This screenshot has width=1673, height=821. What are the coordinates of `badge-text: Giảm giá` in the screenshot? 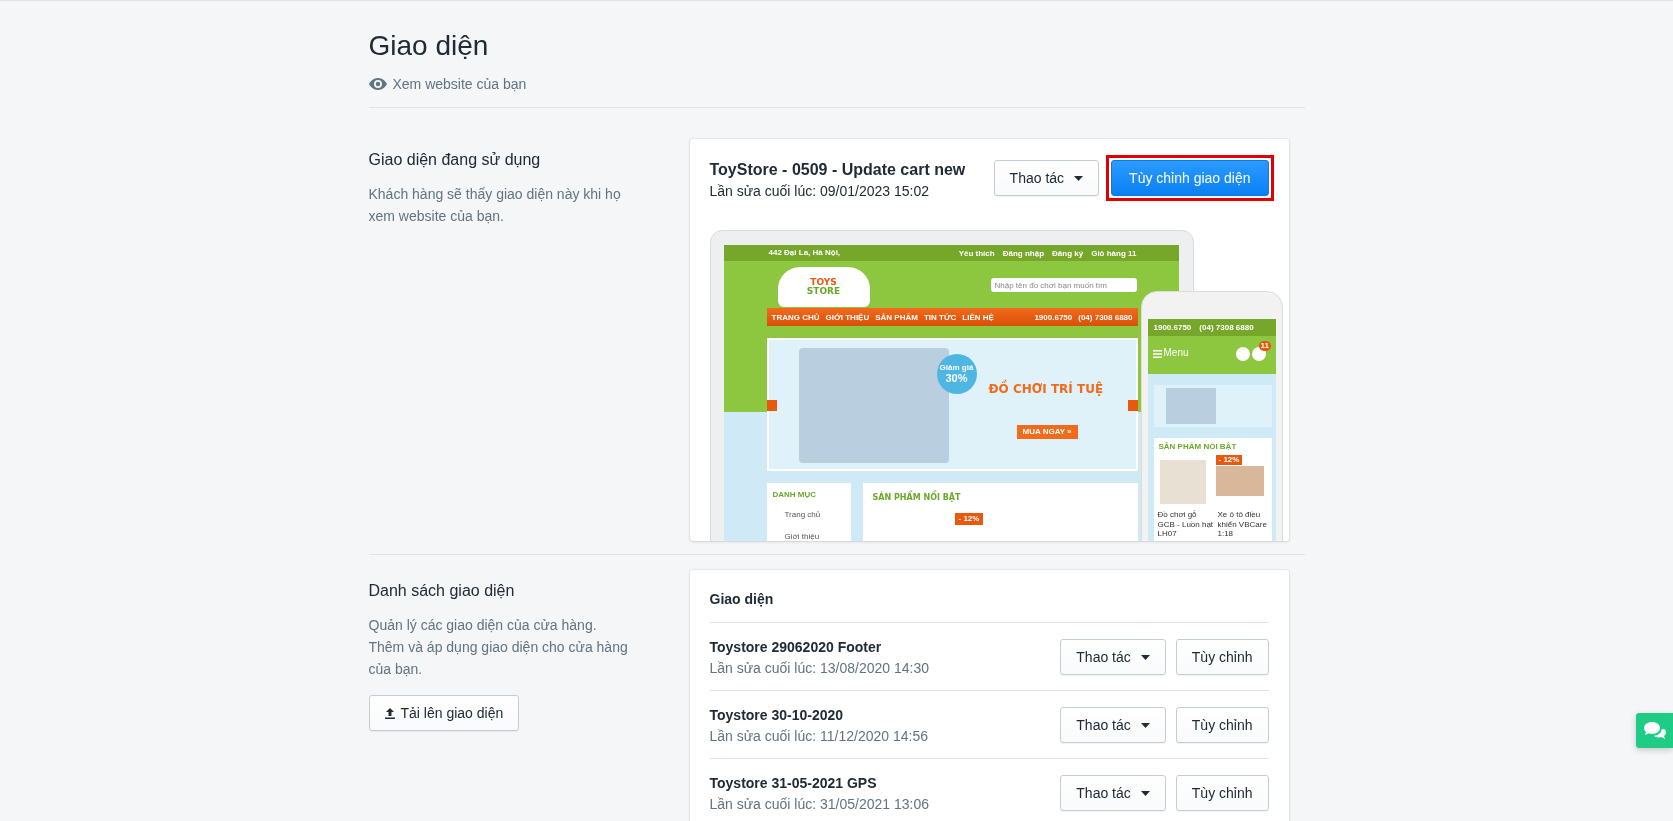 It's located at (956, 368).